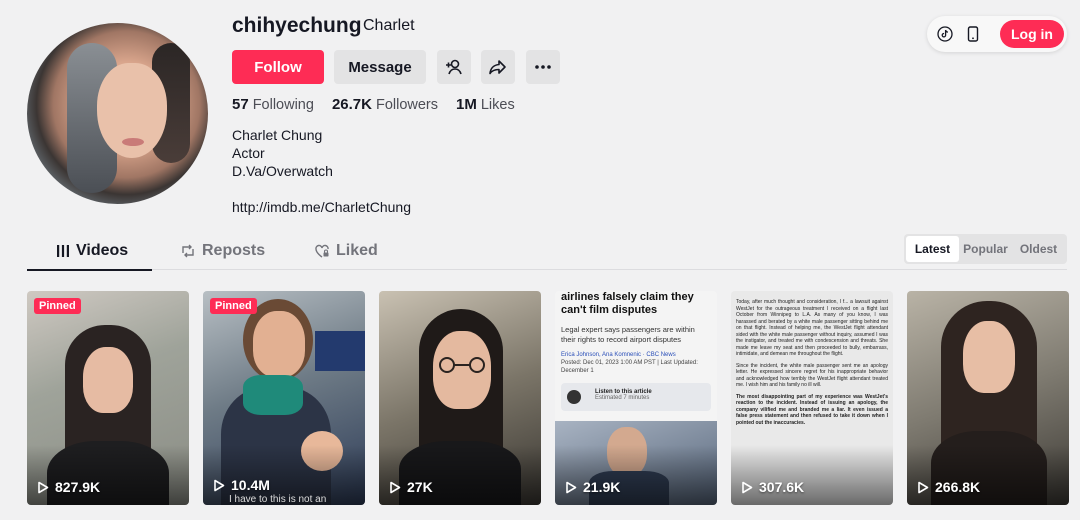 Image resolution: width=1080 pixels, height=520 pixels. What do you see at coordinates (117, 113) in the screenshot?
I see `profile-avatar` at bounding box center [117, 113].